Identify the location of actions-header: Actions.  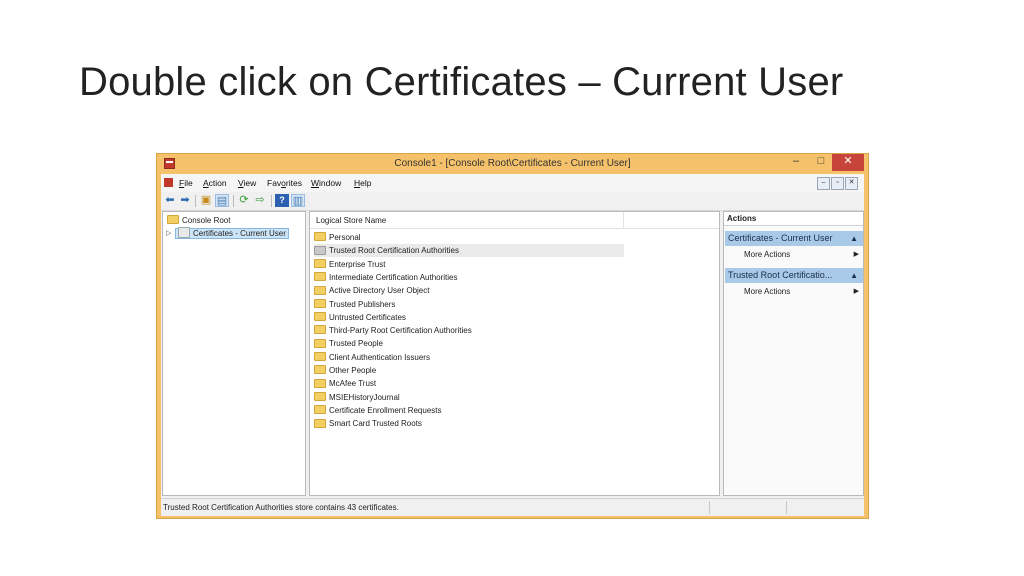
(793, 219).